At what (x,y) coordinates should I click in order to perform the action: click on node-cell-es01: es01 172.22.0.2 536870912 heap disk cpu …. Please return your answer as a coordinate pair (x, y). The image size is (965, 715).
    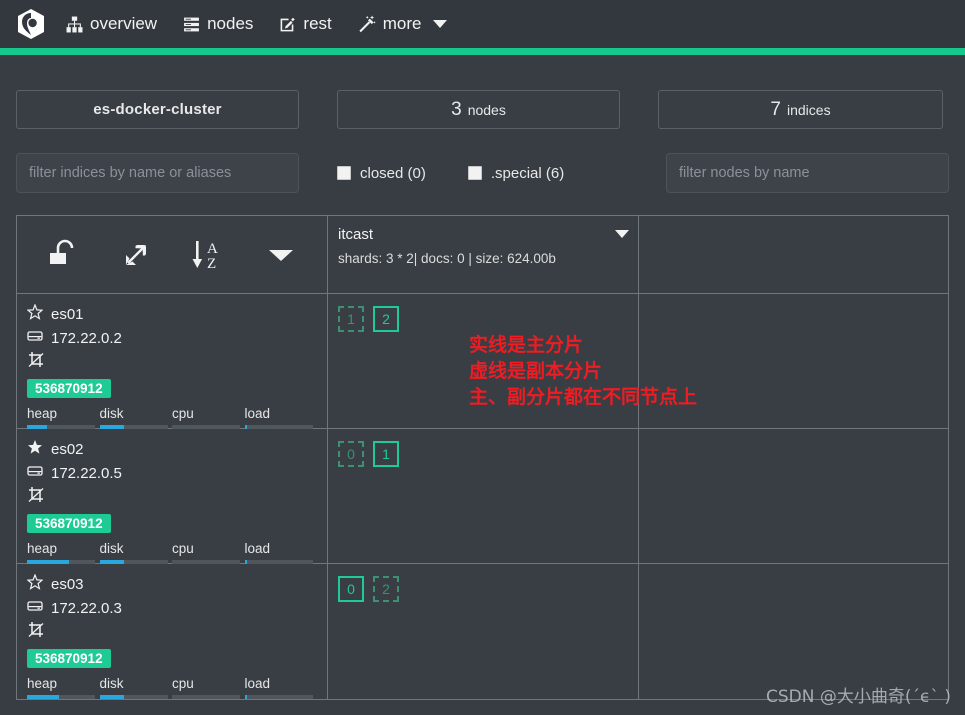
    Looking at the image, I should click on (172, 361).